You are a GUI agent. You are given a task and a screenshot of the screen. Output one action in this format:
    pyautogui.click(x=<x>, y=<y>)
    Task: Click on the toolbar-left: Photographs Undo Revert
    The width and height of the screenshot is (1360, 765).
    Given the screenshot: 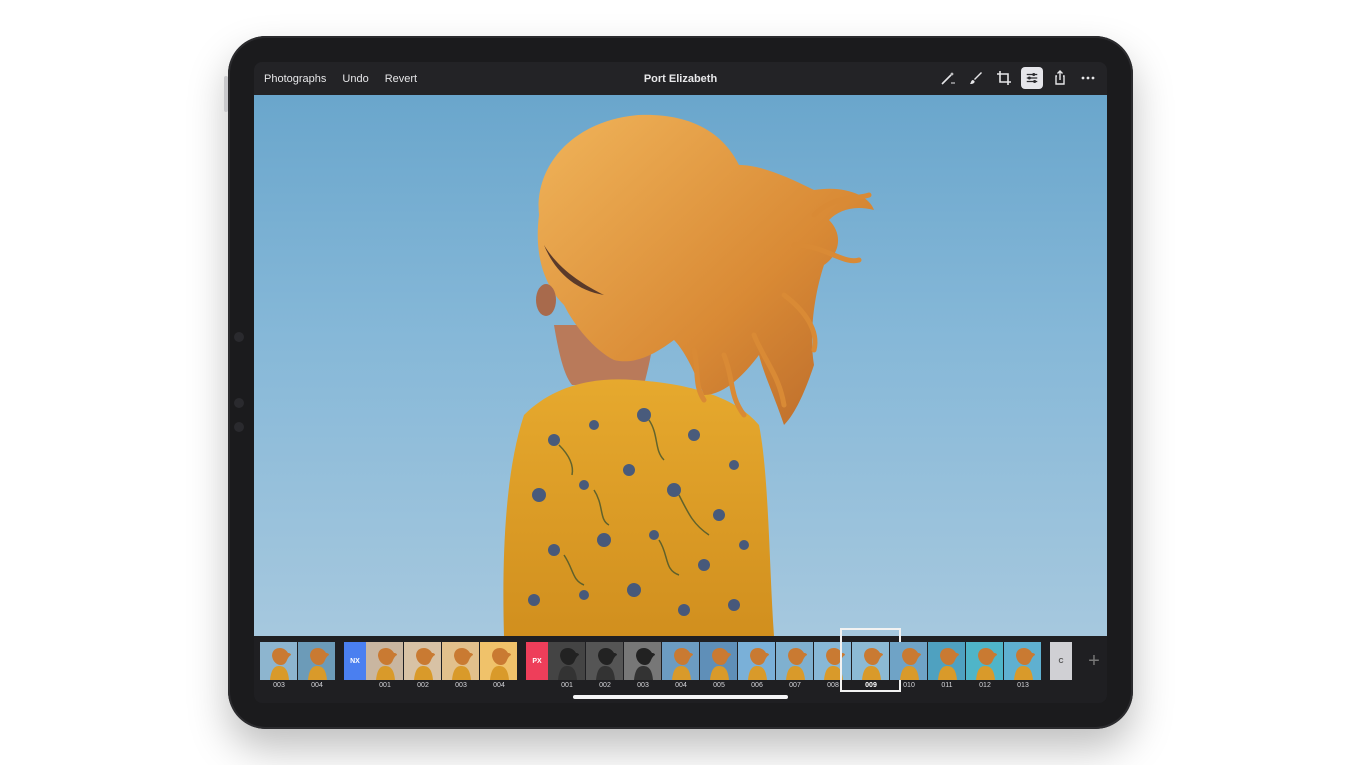 What is the action you would take?
    pyautogui.click(x=340, y=79)
    